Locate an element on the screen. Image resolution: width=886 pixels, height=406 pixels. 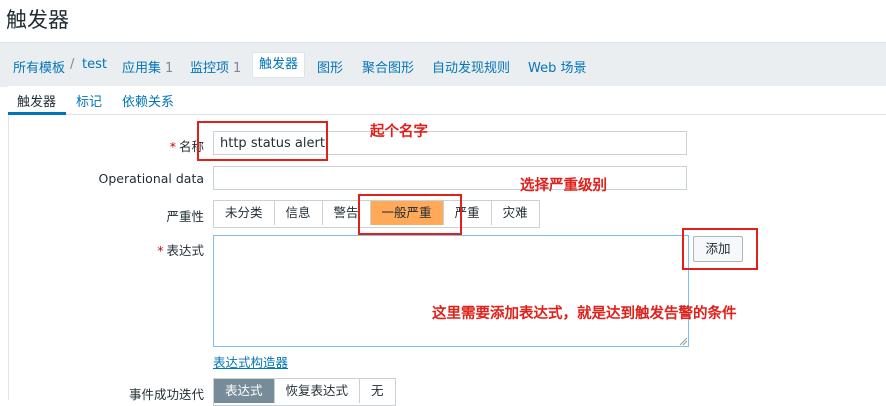
recovery-label: 事件成功迭代 is located at coordinates (166, 394).